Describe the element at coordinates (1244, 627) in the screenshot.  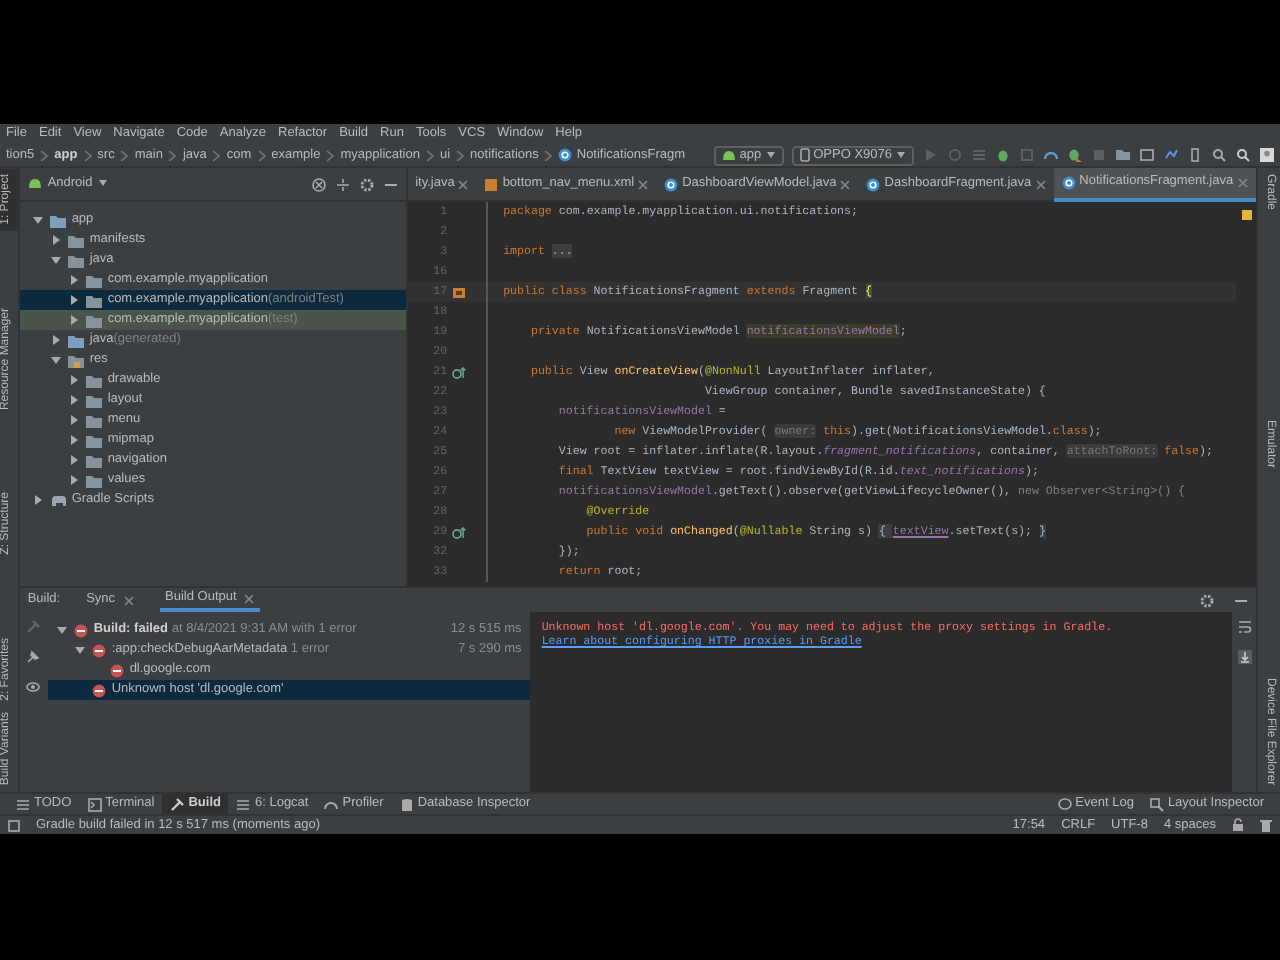
I see `wrap-icon` at that location.